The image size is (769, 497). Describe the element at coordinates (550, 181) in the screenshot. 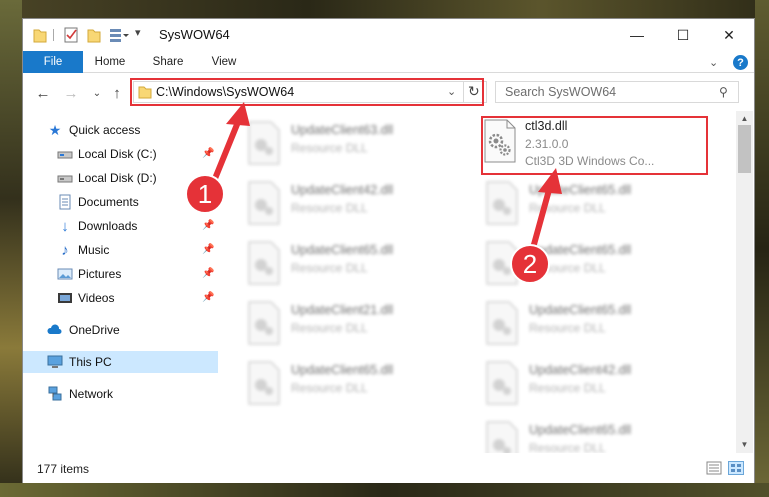

I see `arrow-2-head` at that location.